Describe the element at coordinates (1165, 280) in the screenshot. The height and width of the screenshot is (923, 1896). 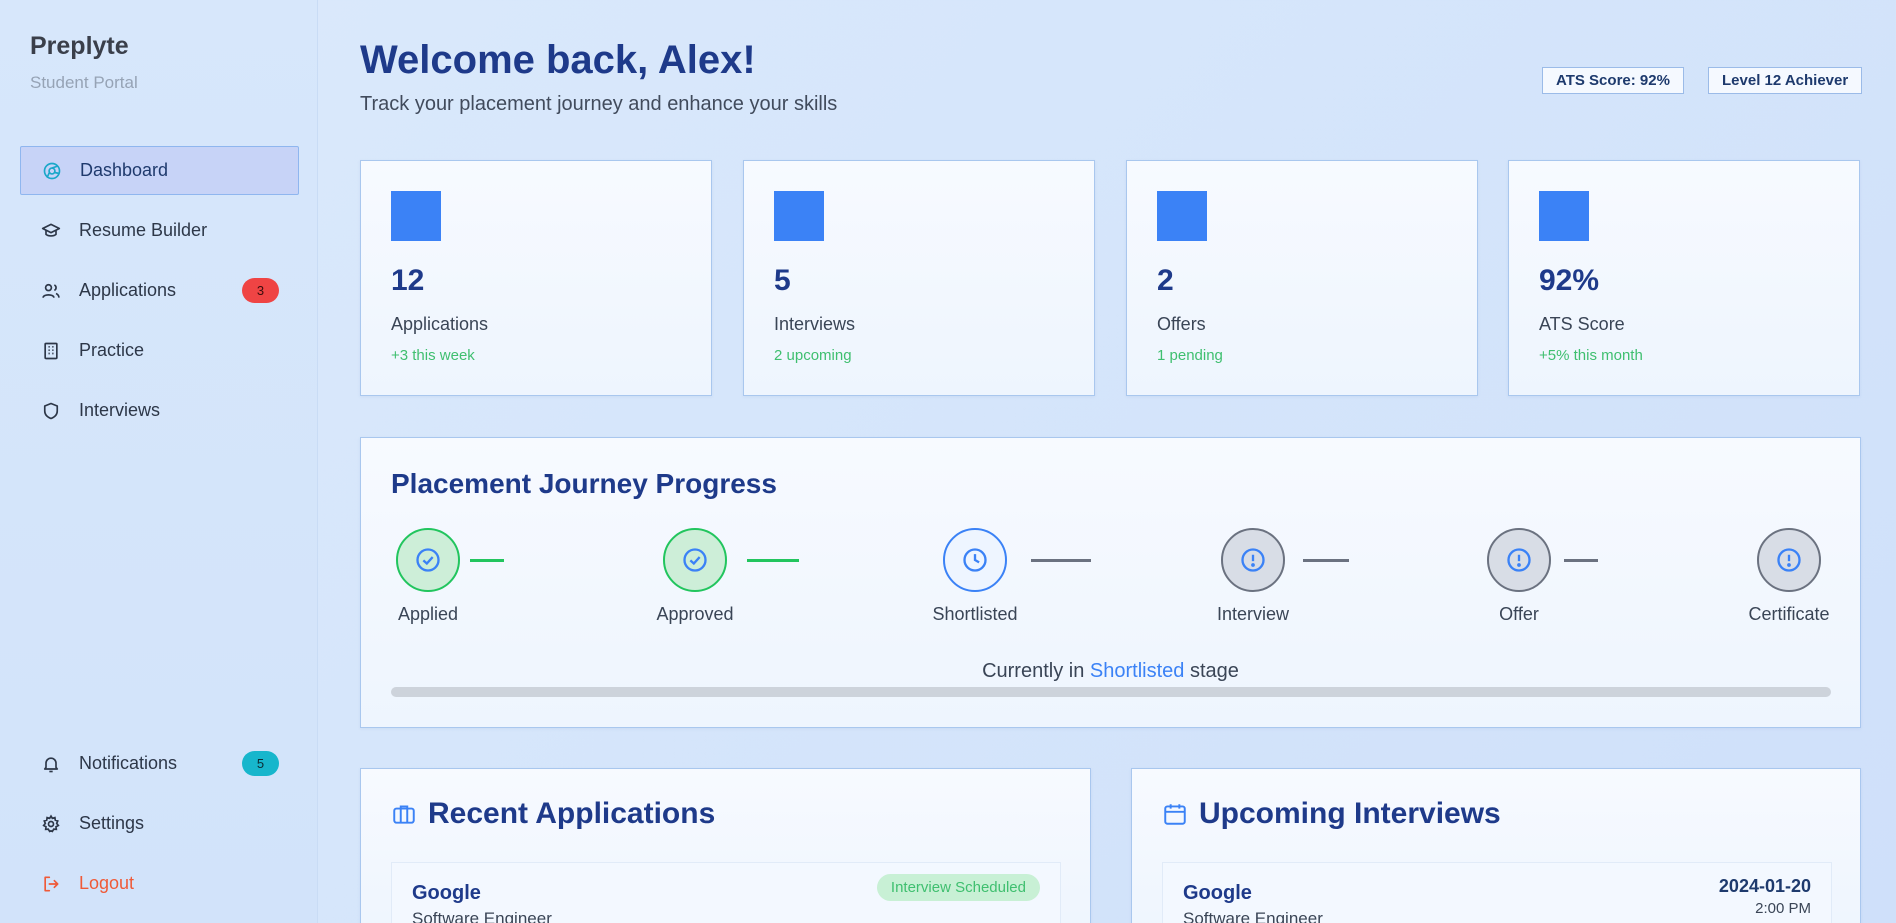
I see `stat-value: 2` at that location.